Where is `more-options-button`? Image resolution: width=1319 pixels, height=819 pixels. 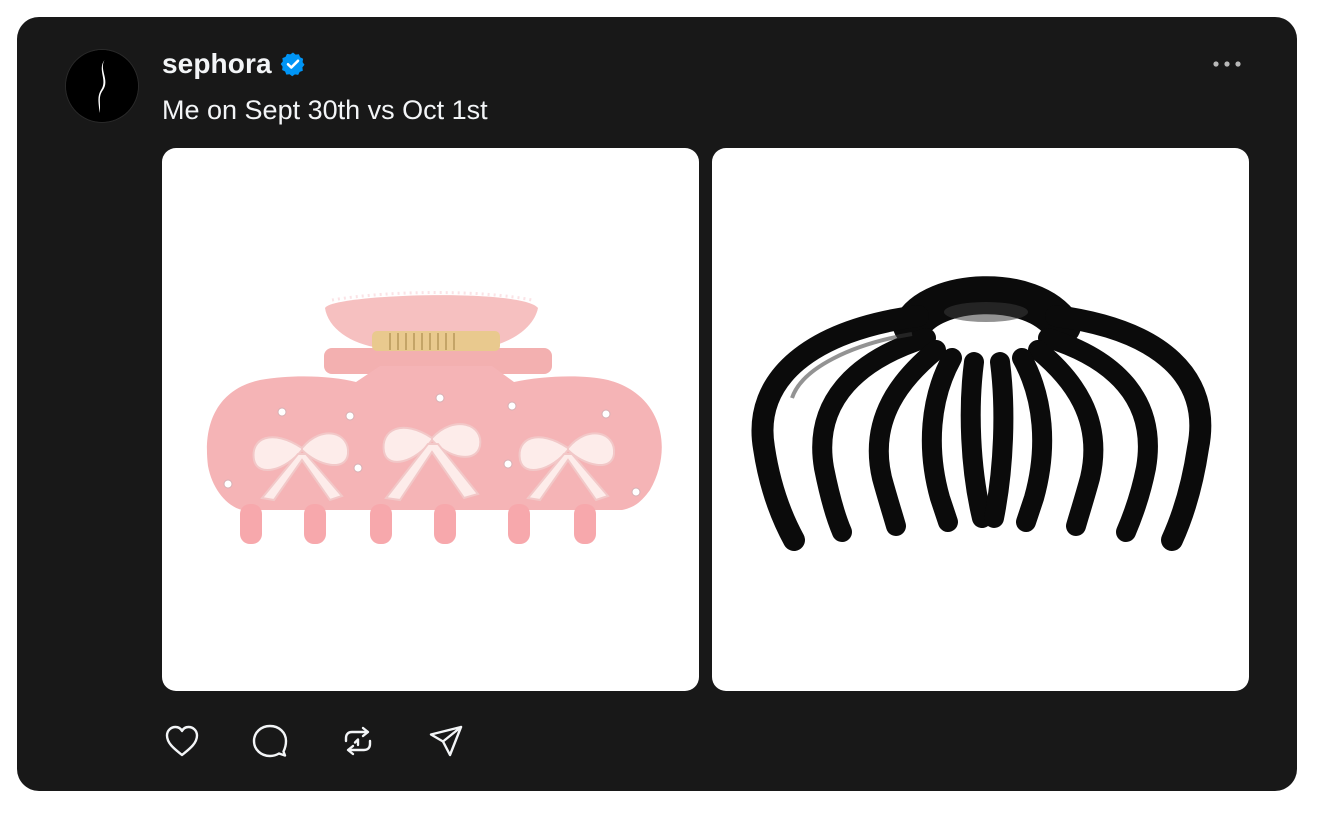 more-options-button is located at coordinates (1227, 64).